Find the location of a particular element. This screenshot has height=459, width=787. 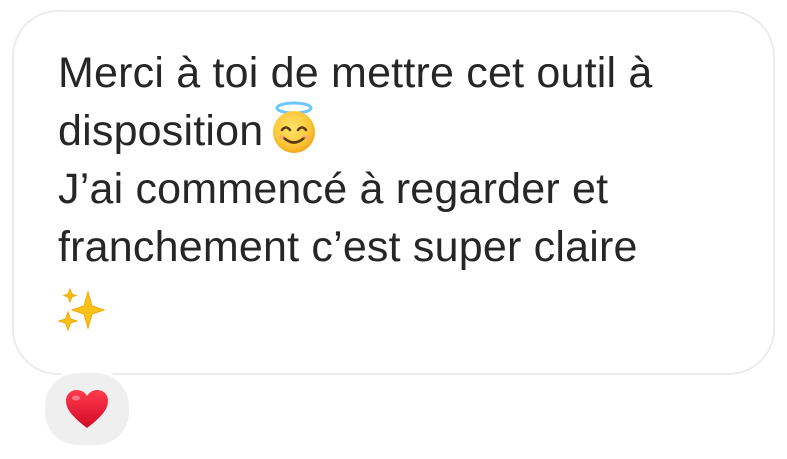

reaction-badge is located at coordinates (87, 409).